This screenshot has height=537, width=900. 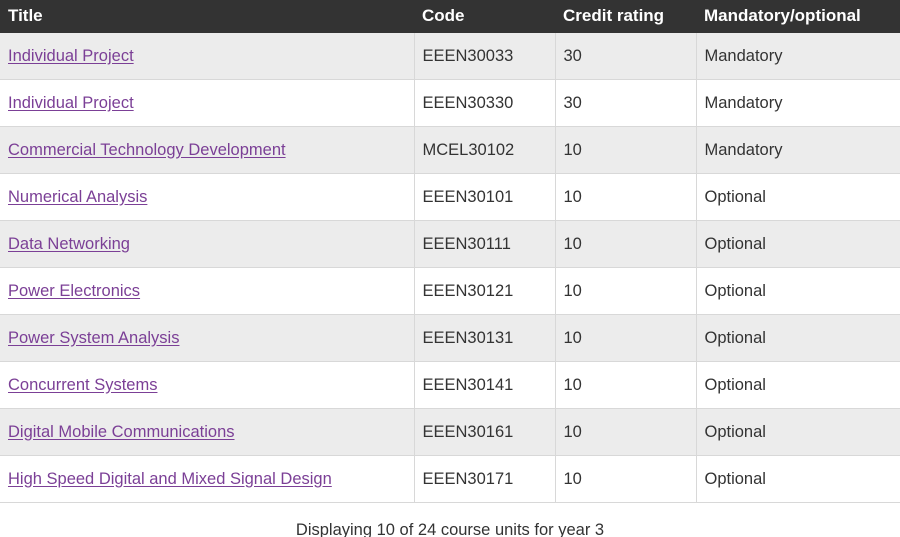 I want to click on course-title-link: Power System Analysis, so click(x=93, y=338).